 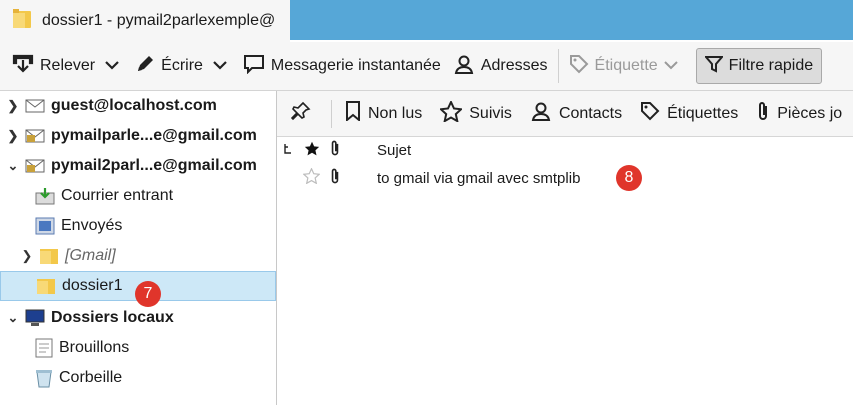 What do you see at coordinates (92, 285) in the screenshot?
I see `folder-label: dossier1` at bounding box center [92, 285].